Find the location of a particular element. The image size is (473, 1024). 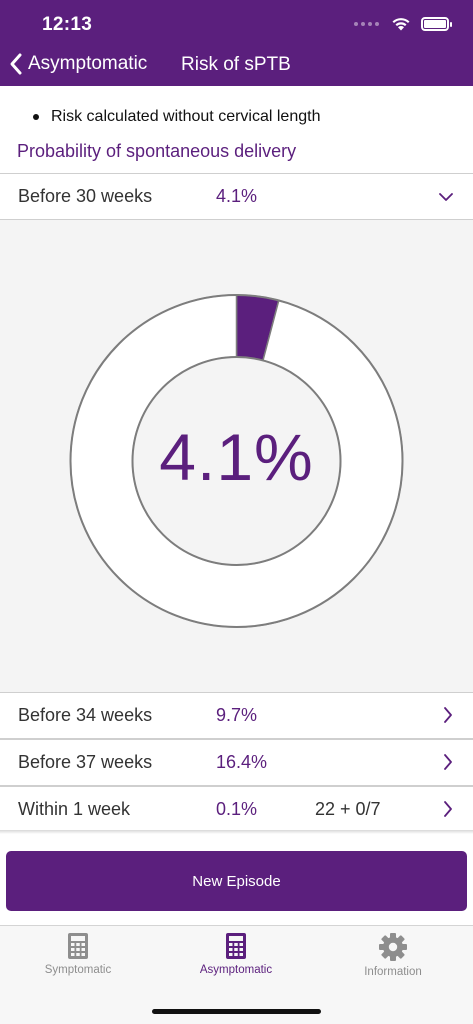

row-extra: 22 + 0/7 is located at coordinates (348, 809).